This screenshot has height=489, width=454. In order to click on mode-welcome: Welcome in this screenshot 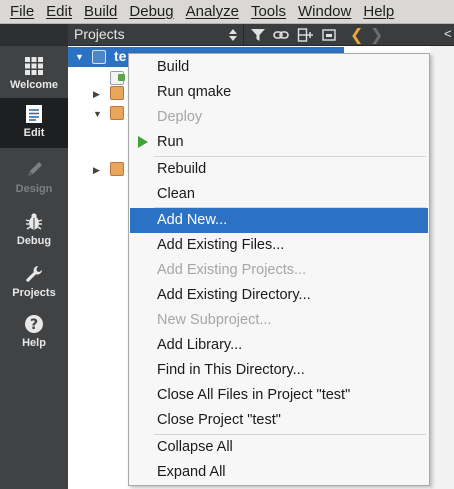, I will do `click(34, 75)`.